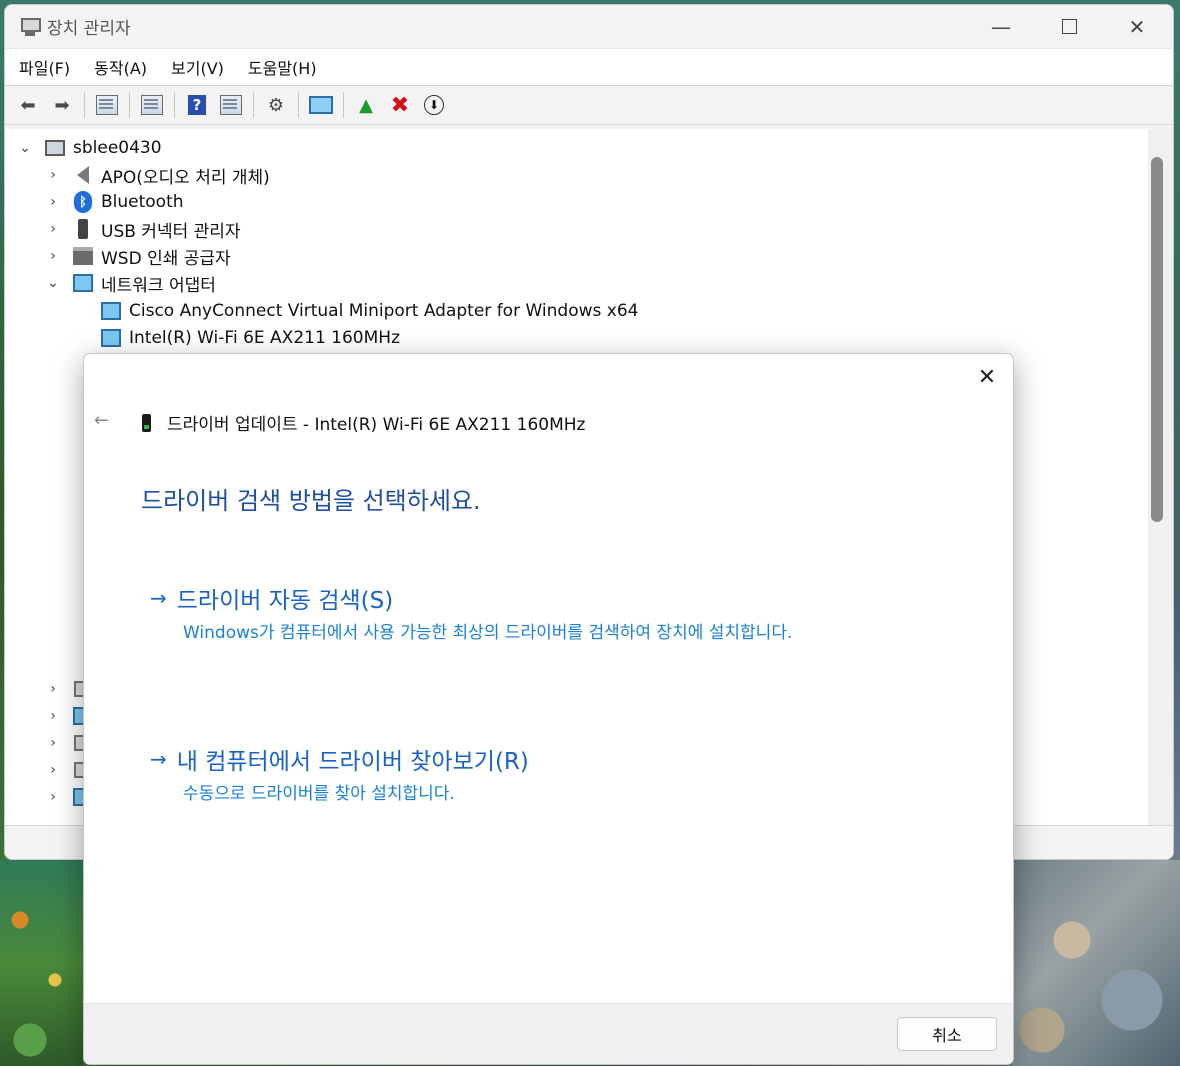 This screenshot has height=1066, width=1180. I want to click on option-auto-title: → 드라이버 자동 검색(S), so click(496, 598).